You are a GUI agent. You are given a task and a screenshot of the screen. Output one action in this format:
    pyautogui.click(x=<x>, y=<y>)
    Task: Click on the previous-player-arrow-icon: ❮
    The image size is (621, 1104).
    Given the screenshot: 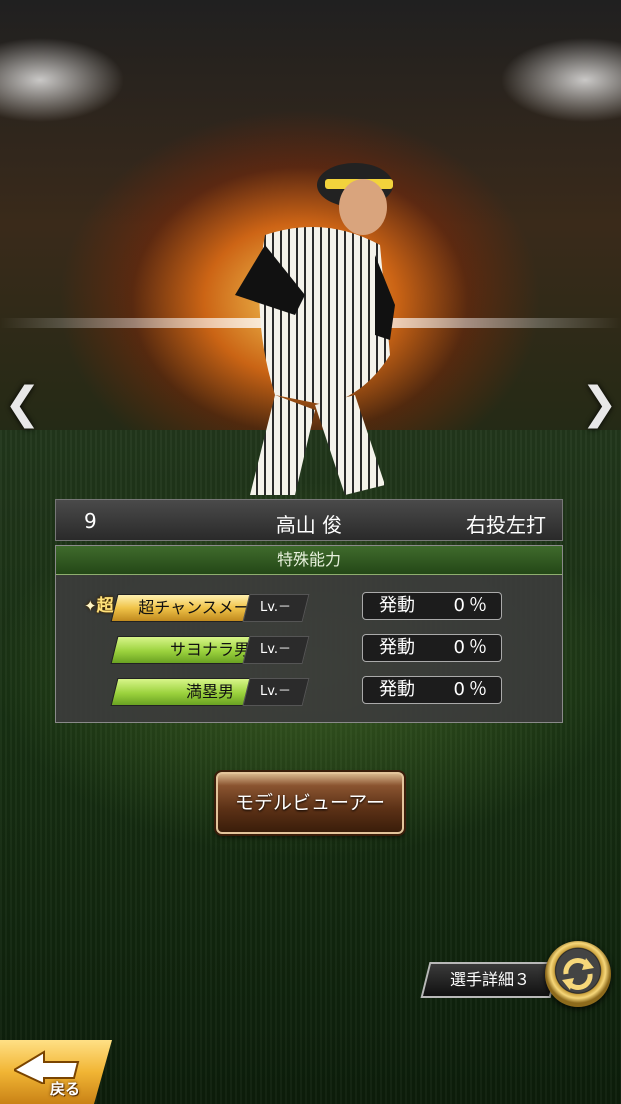 What is the action you would take?
    pyautogui.click(x=22, y=404)
    